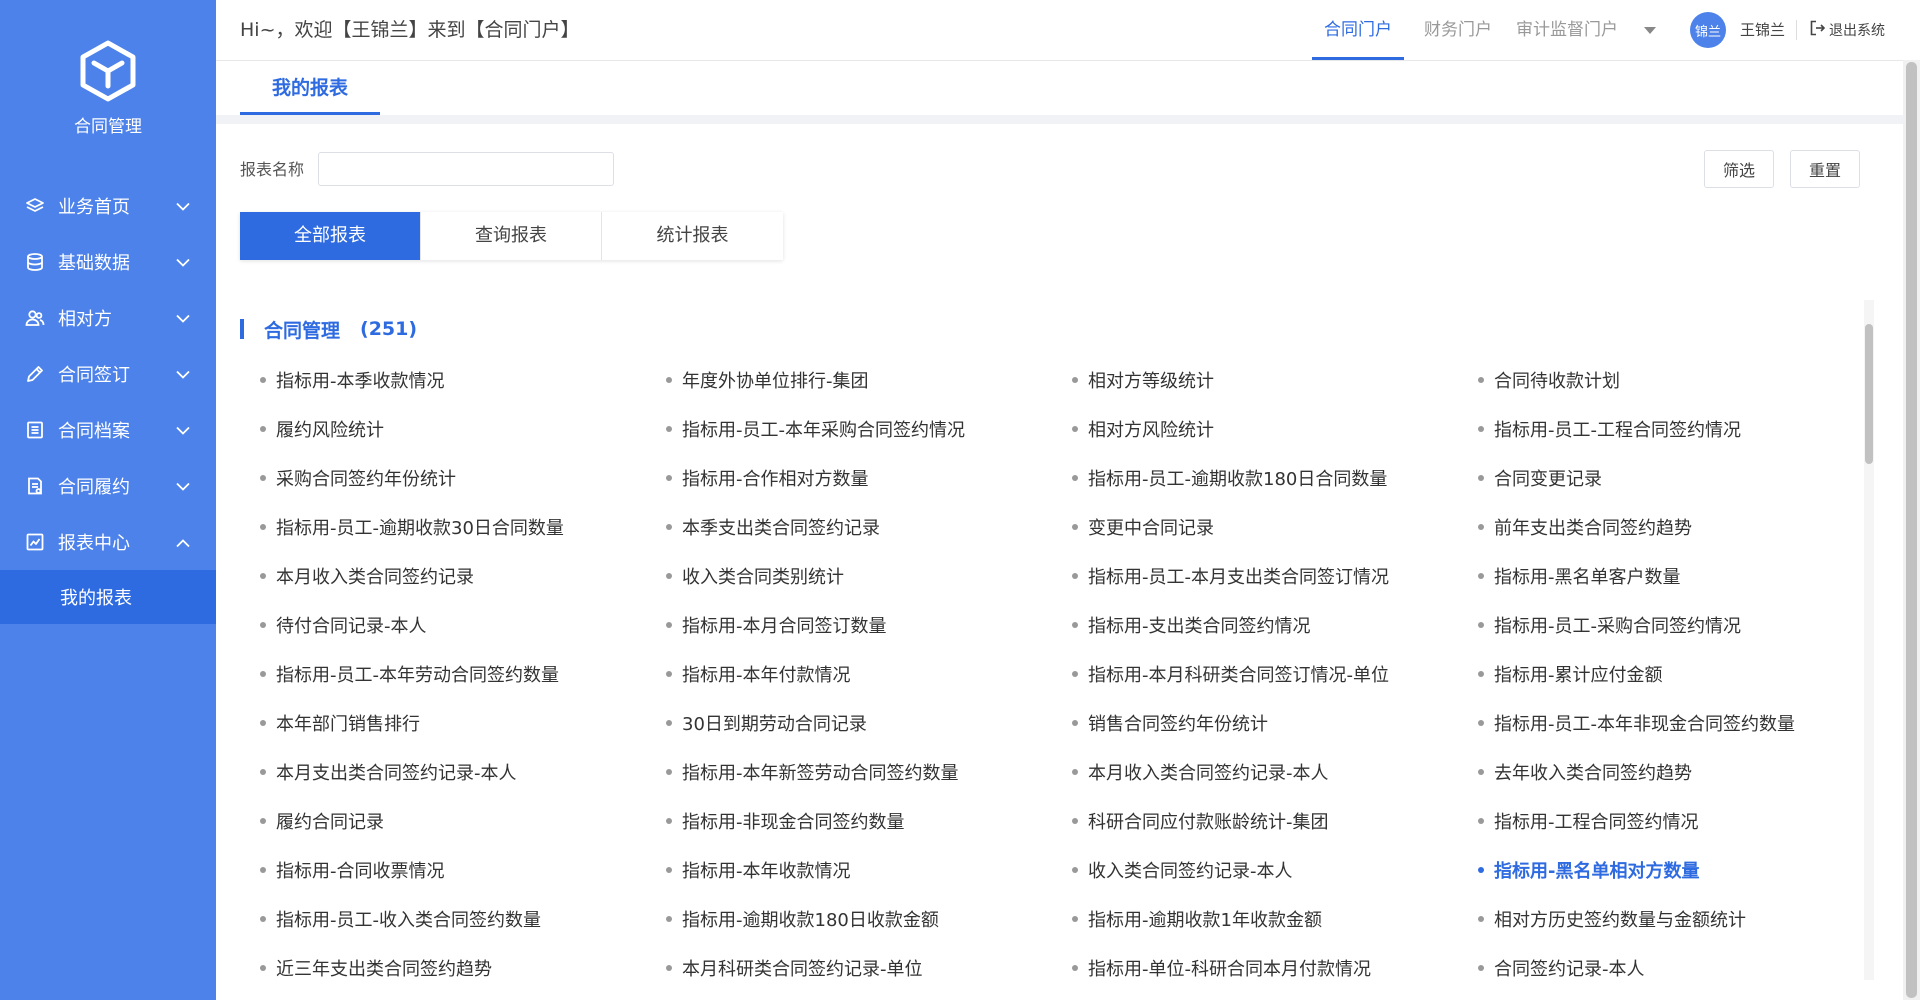 Image resolution: width=1920 pixels, height=1000 pixels. I want to click on report-item: 相对方风险统计, so click(1275, 428).